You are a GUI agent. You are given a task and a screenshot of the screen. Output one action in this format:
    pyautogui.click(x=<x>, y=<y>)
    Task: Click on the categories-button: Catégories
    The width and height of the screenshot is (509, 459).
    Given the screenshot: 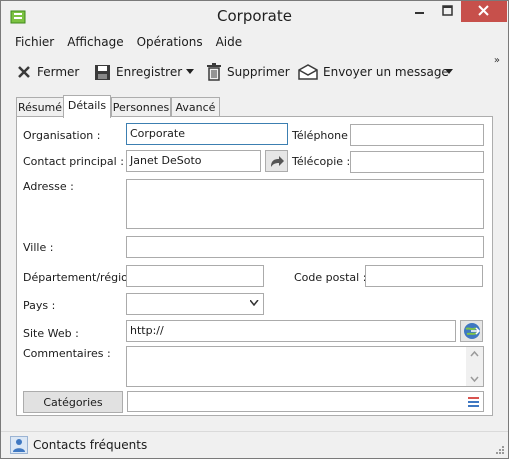 What is the action you would take?
    pyautogui.click(x=73, y=402)
    